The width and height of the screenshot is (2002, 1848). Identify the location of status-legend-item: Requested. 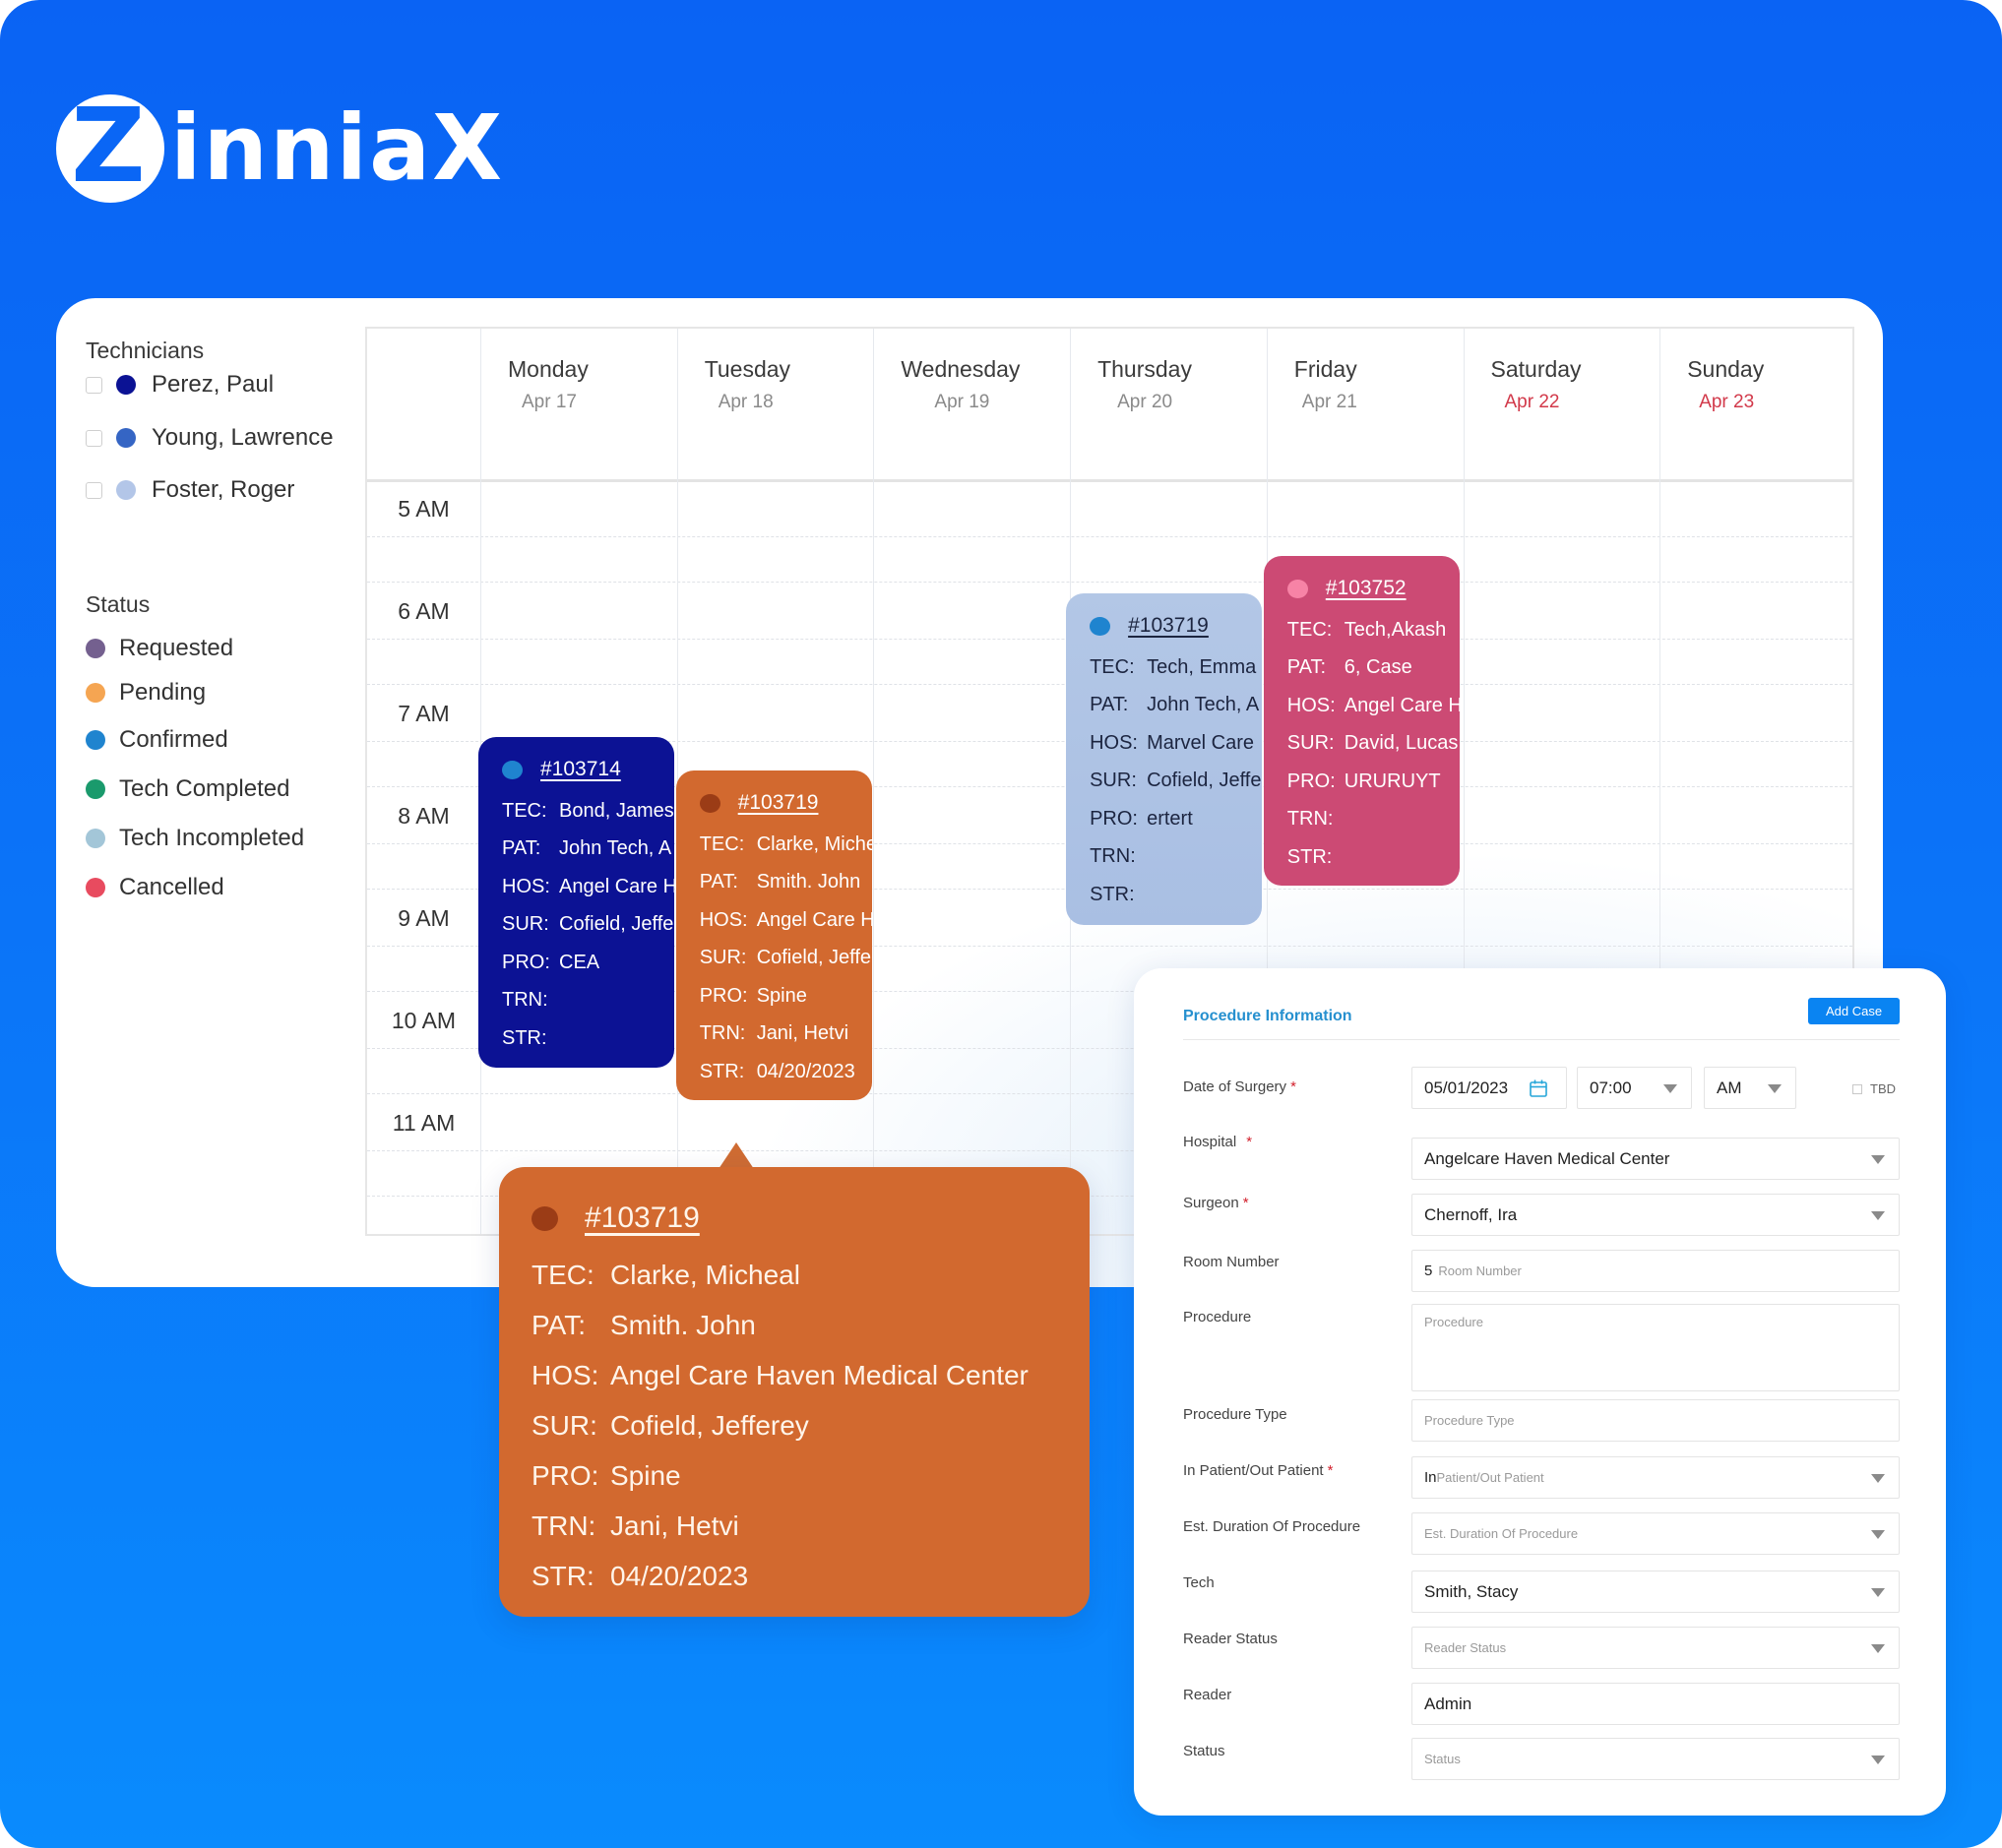
(159, 648).